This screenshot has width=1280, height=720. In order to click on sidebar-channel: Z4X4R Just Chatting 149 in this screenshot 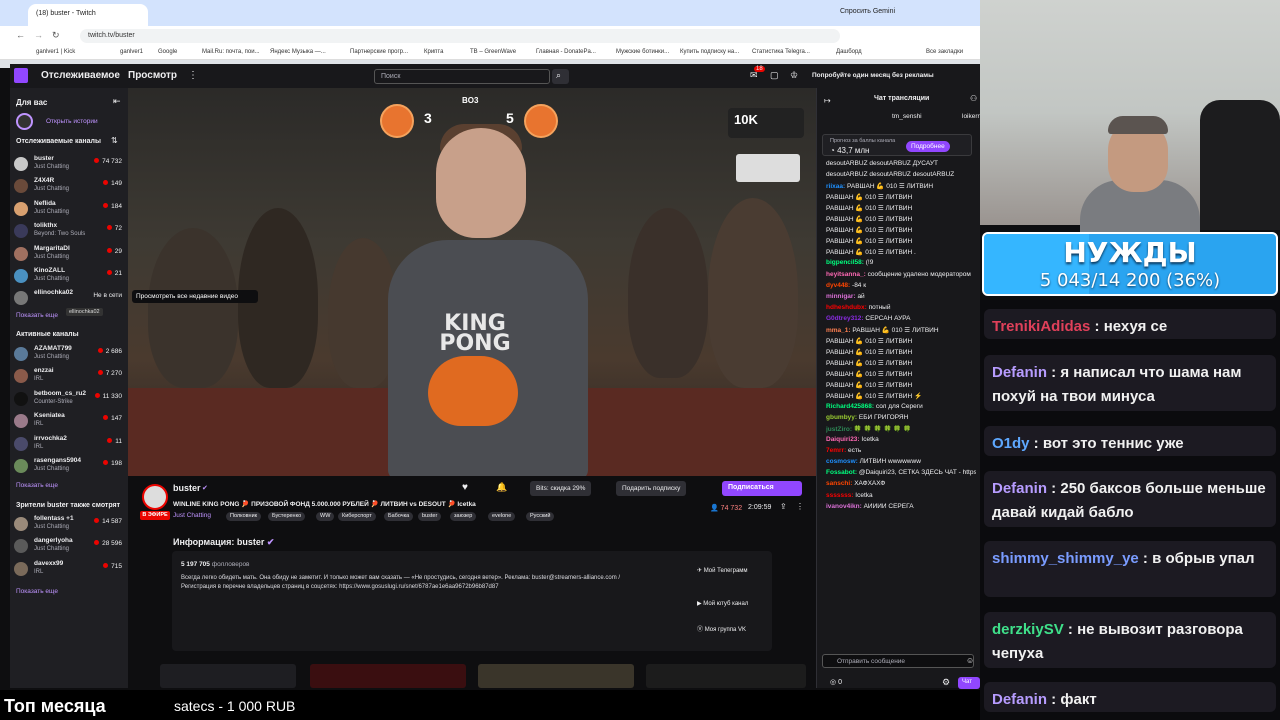, I will do `click(70, 188)`.